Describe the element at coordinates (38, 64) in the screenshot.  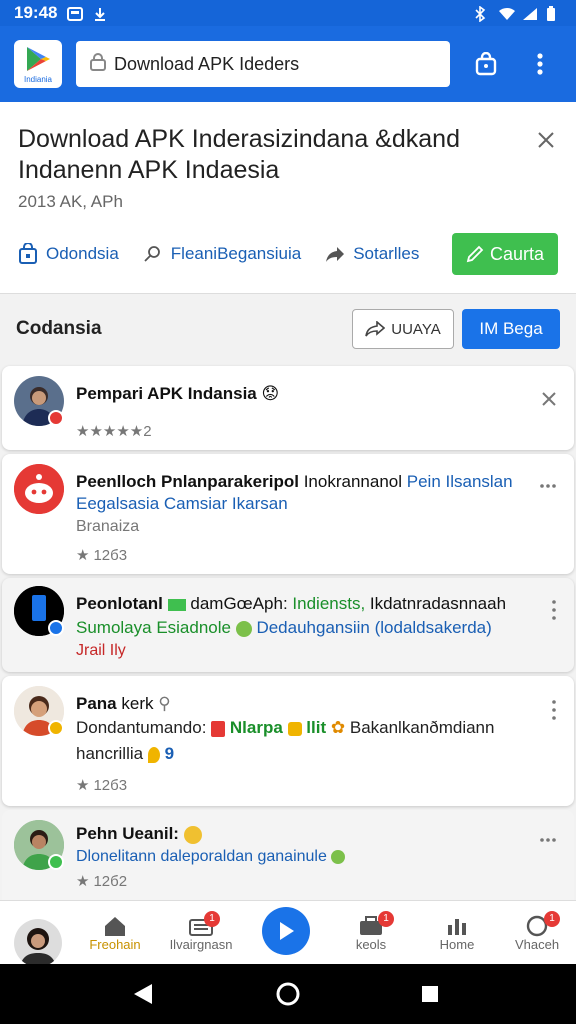
I see `play-store-logo: Indiania` at that location.